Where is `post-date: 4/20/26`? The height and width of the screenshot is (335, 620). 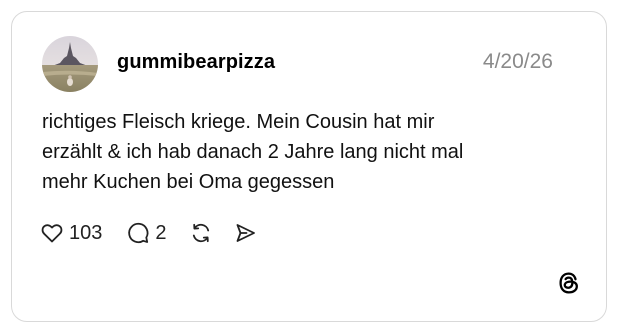
post-date: 4/20/26 is located at coordinates (517, 61).